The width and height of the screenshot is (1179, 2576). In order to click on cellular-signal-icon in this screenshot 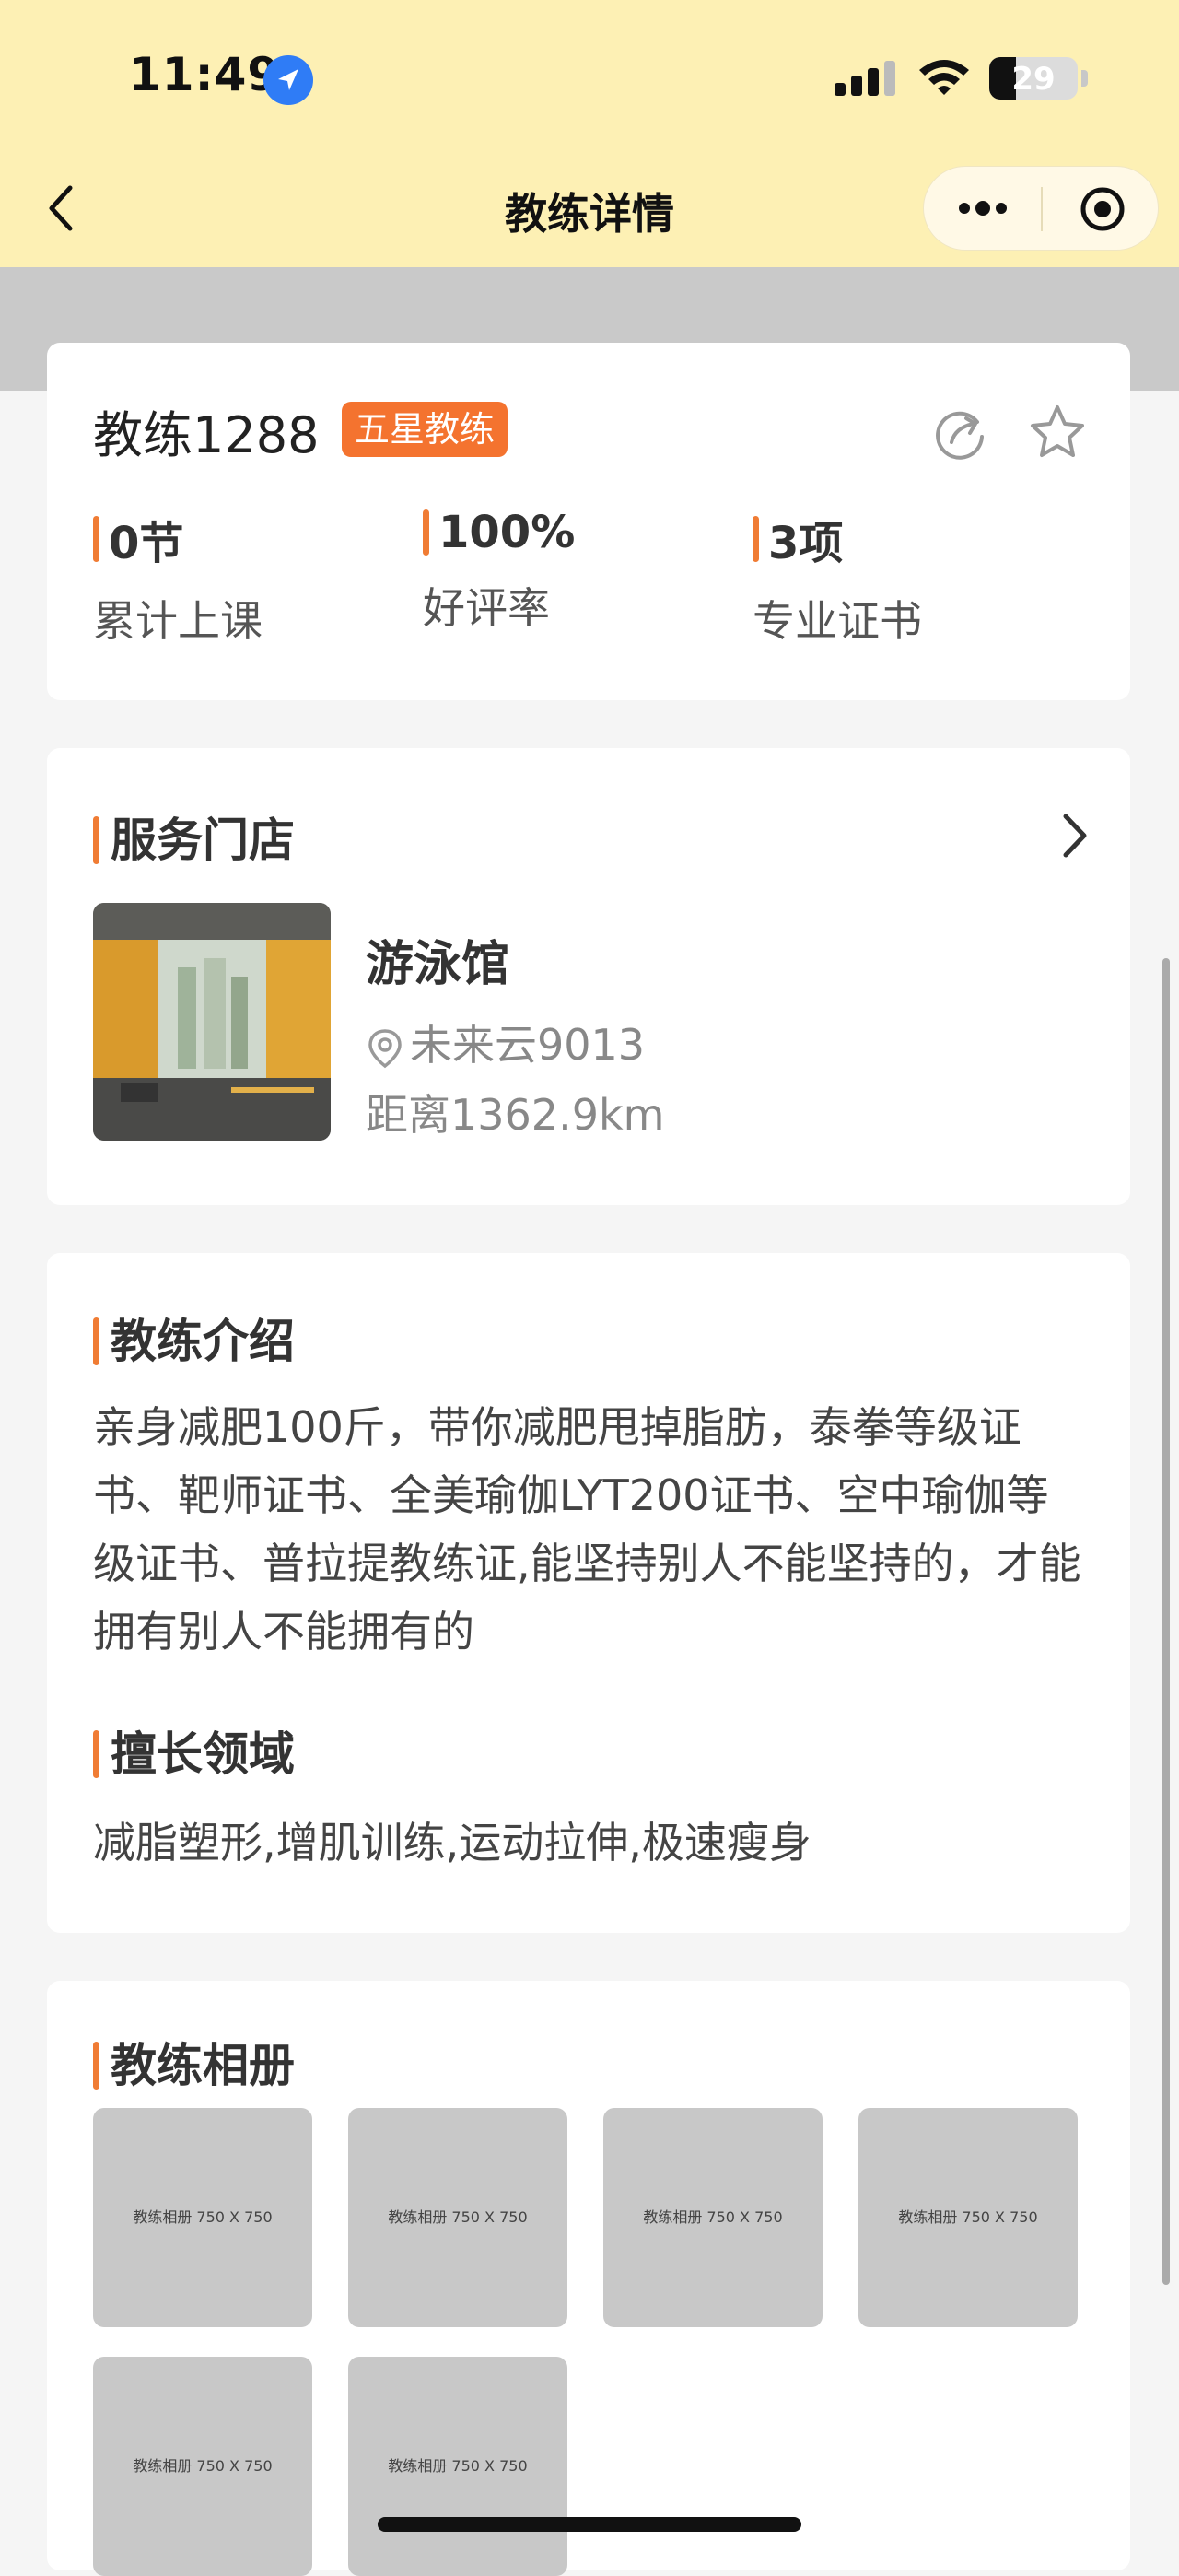, I will do `click(865, 78)`.